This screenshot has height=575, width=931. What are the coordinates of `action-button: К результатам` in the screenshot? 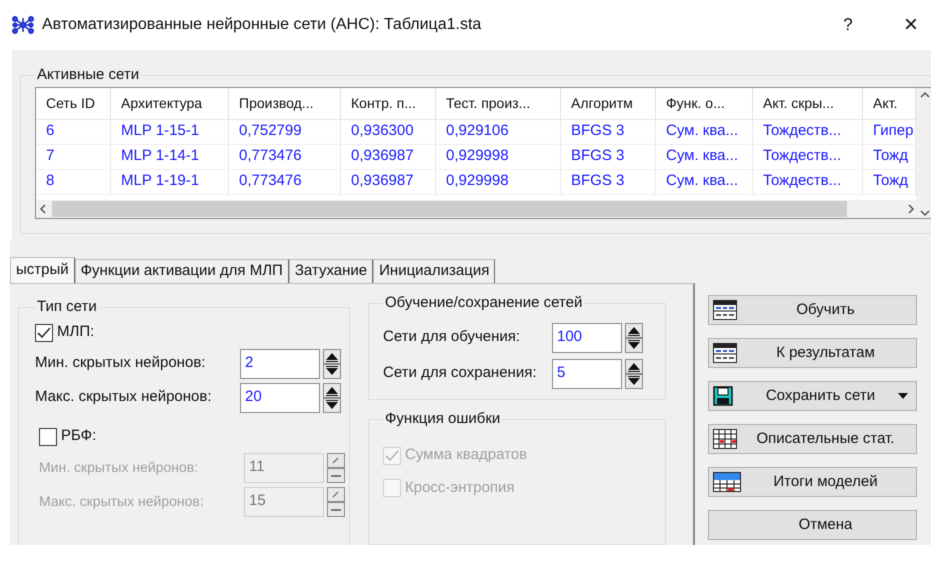 It's located at (812, 353).